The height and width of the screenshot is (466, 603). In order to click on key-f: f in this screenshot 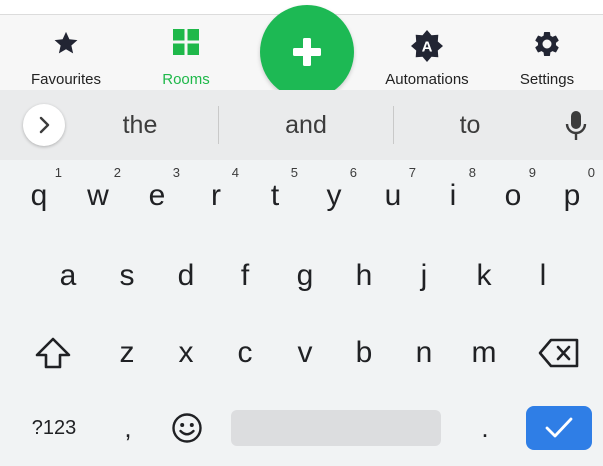, I will do `click(245, 276)`.